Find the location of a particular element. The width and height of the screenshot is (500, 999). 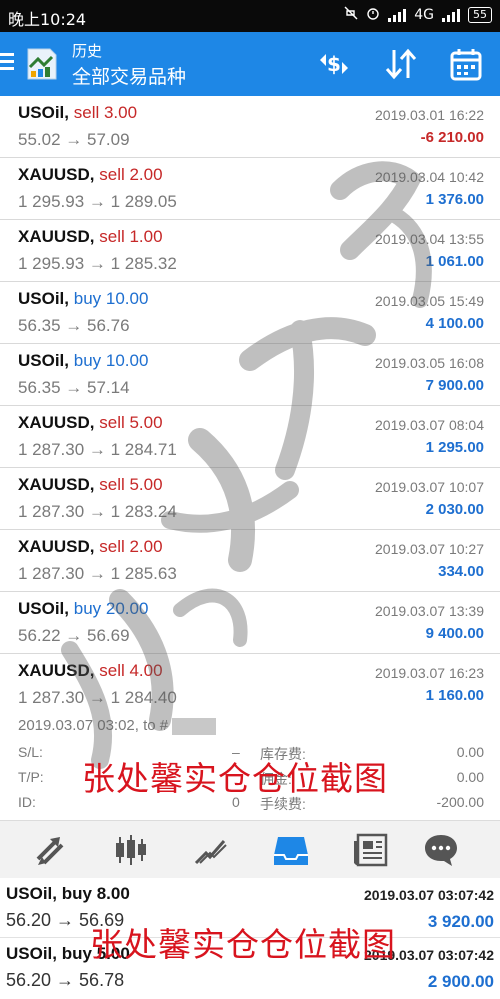

trade-side: buy 8.00 is located at coordinates (95, 893).